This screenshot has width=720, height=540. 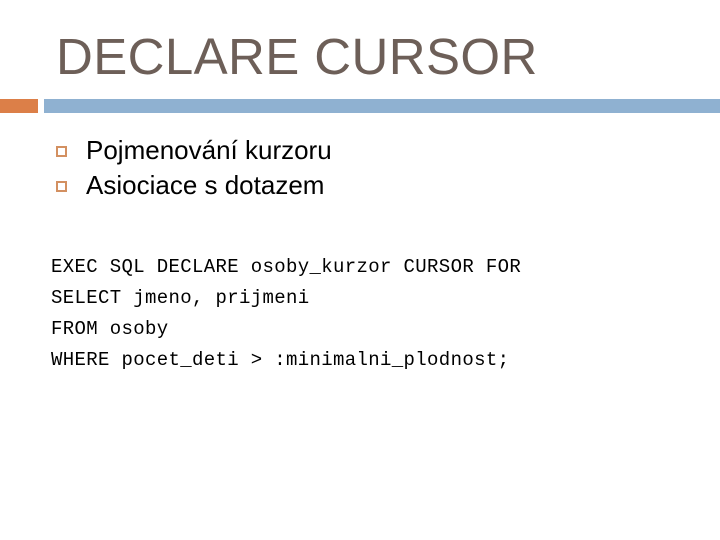 I want to click on list-item: Pojmenování kurzoru, so click(x=366, y=150).